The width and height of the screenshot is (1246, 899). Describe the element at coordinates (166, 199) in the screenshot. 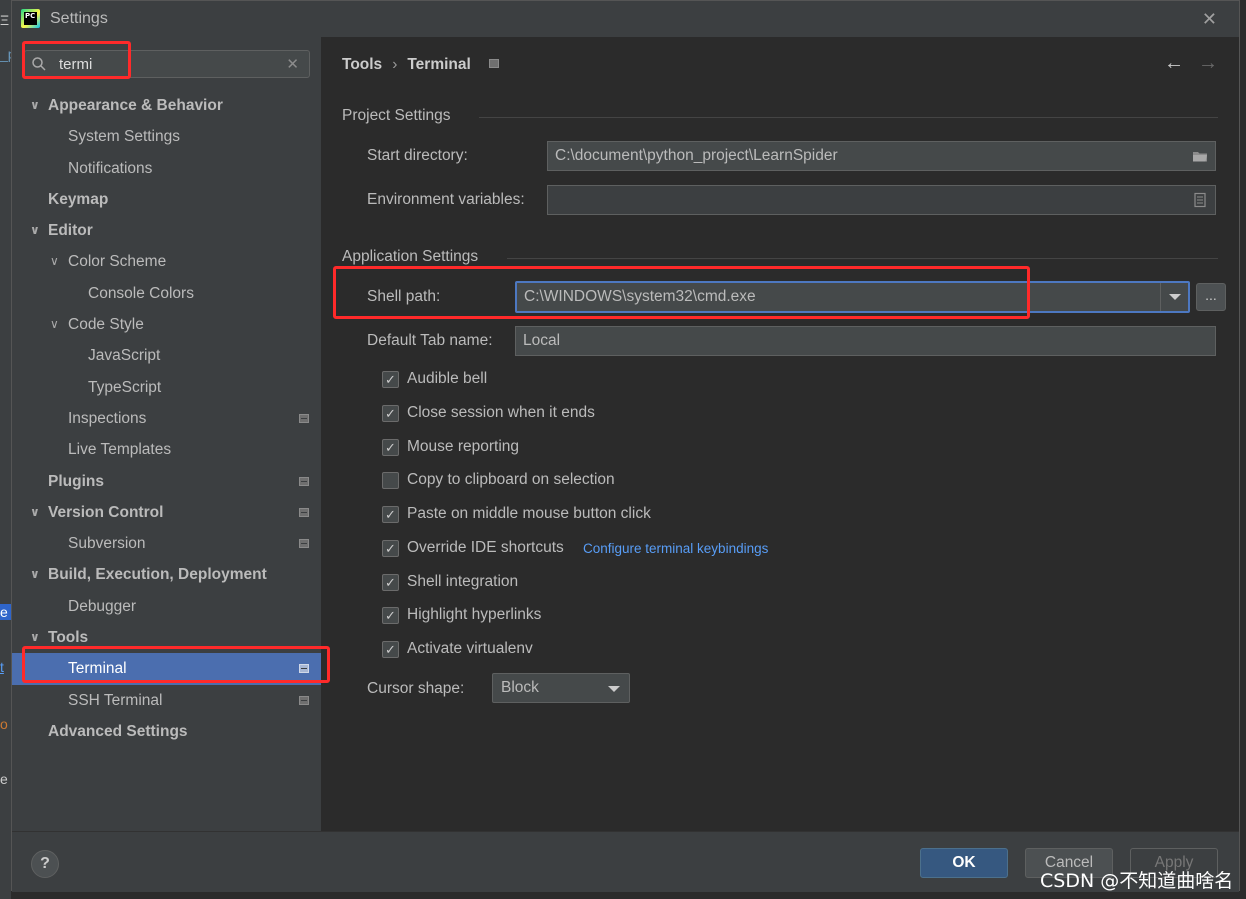

I see `sidebar-item-keymap: Keymap` at that location.